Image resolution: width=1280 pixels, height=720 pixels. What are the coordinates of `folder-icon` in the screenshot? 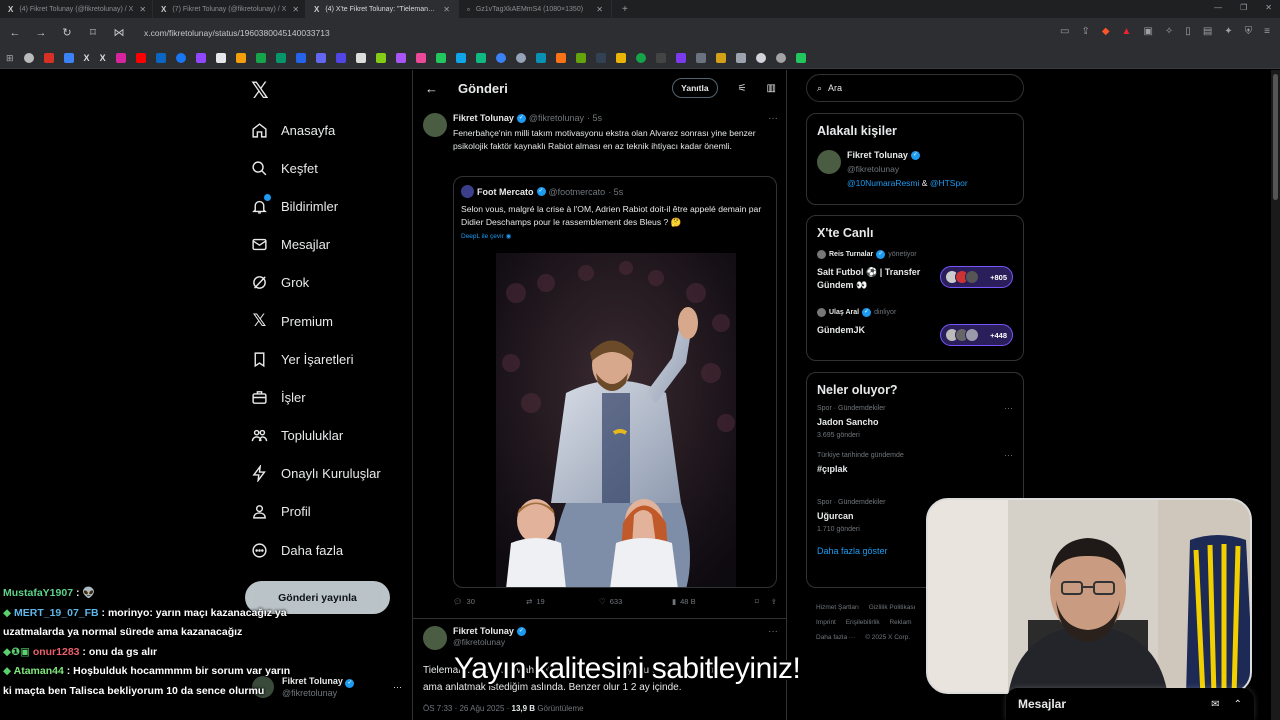 It's located at (720, 57).